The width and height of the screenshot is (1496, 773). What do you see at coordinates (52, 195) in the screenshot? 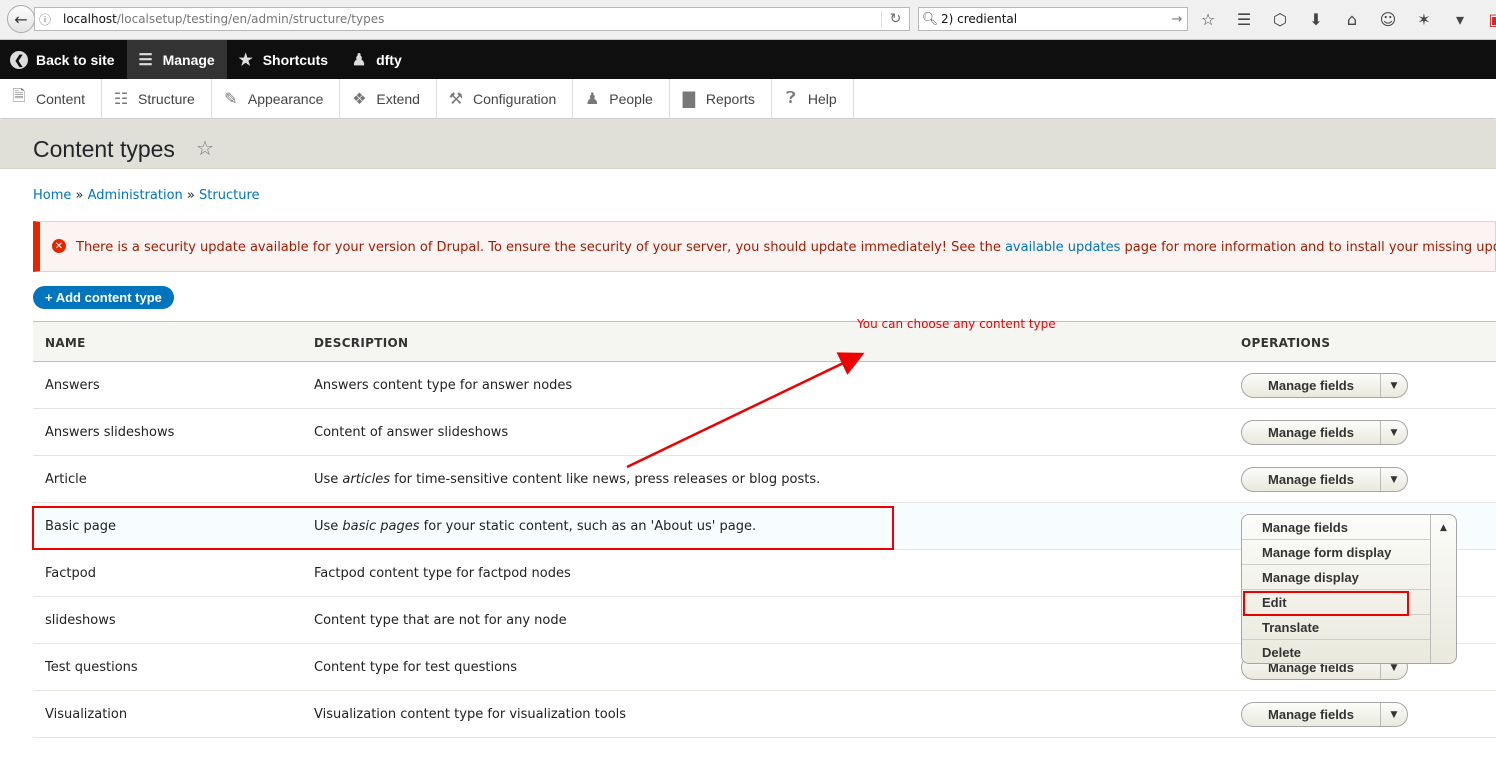
I see `breadcrumb-home: Home` at bounding box center [52, 195].